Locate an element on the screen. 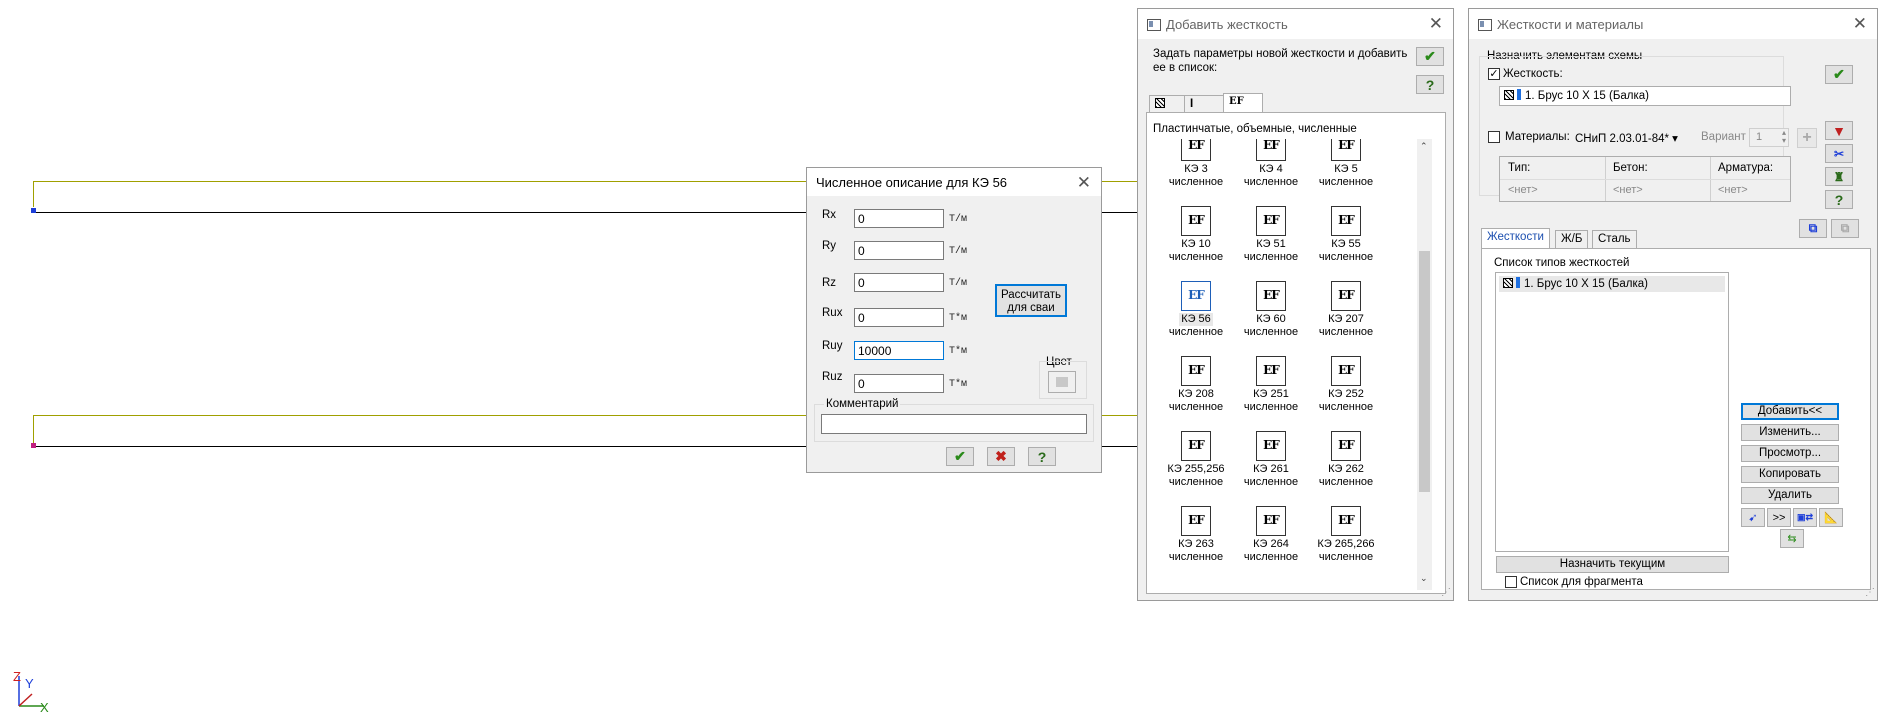 This screenshot has height=723, width=1880. fe-tile: EF КЭ 255,256 численное is located at coordinates (1196, 466).